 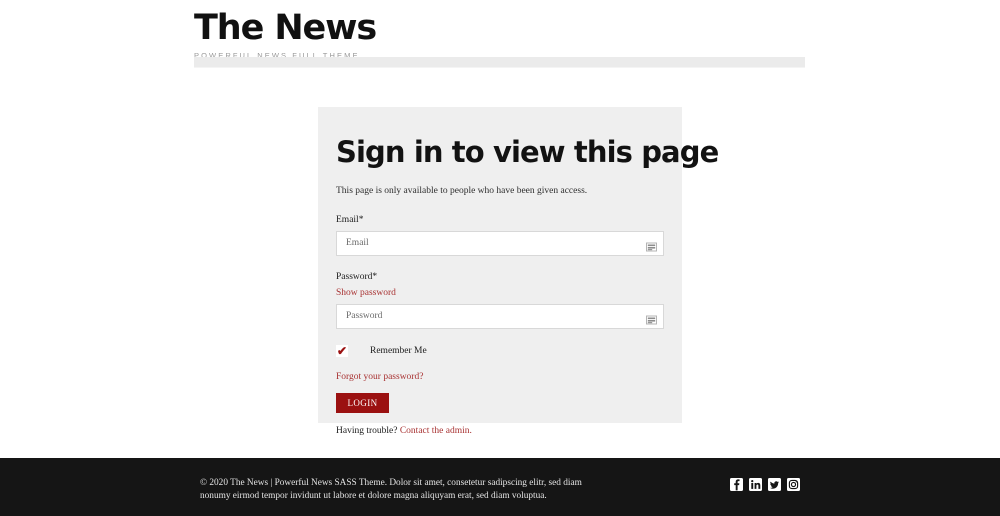 I want to click on email-input-wrap, so click(x=500, y=243).